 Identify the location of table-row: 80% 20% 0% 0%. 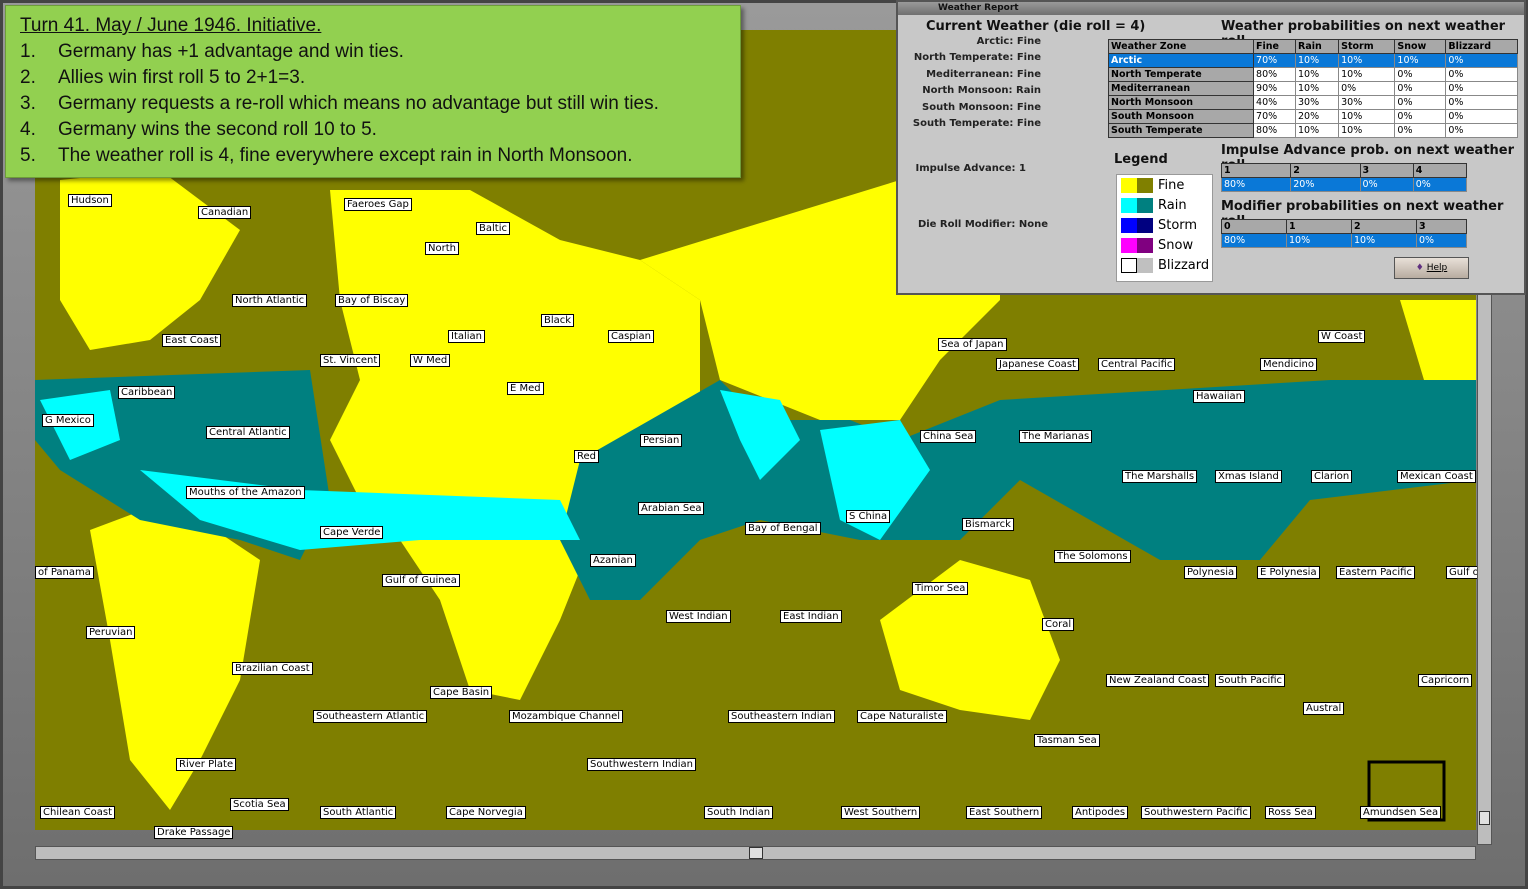
(1344, 184).